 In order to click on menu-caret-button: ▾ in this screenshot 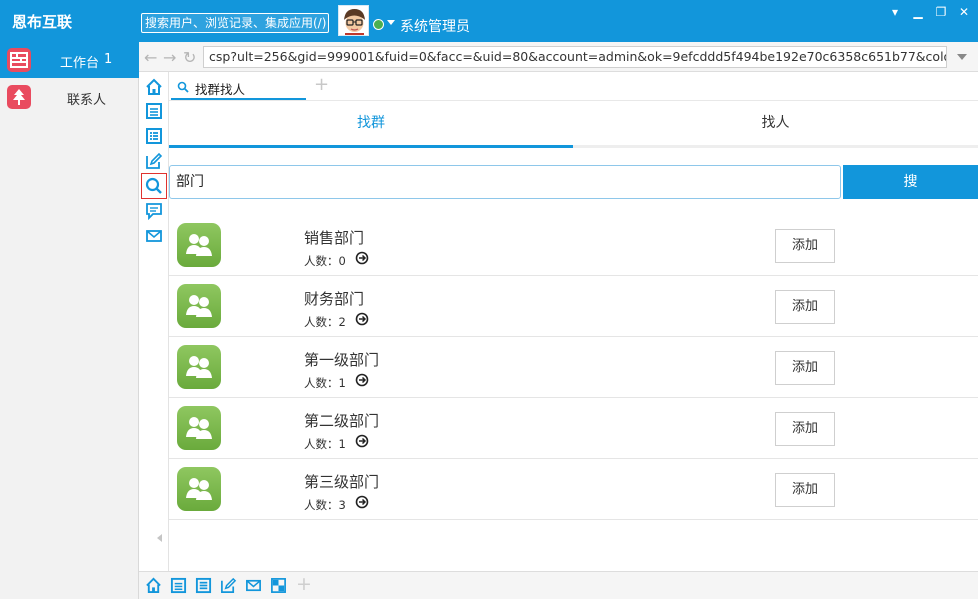, I will do `click(895, 12)`.